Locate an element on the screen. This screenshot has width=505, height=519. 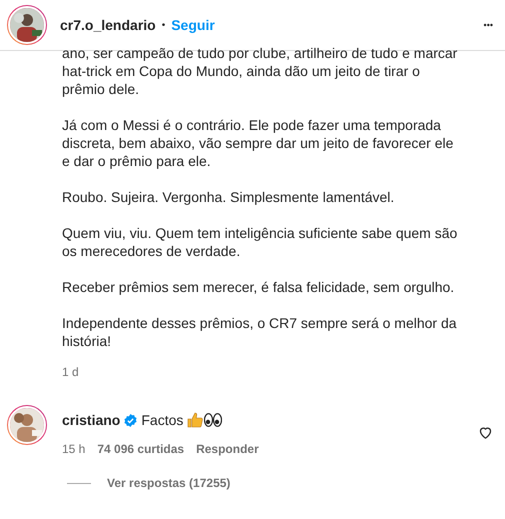
like-count: 74 096 curtidas is located at coordinates (140, 449).